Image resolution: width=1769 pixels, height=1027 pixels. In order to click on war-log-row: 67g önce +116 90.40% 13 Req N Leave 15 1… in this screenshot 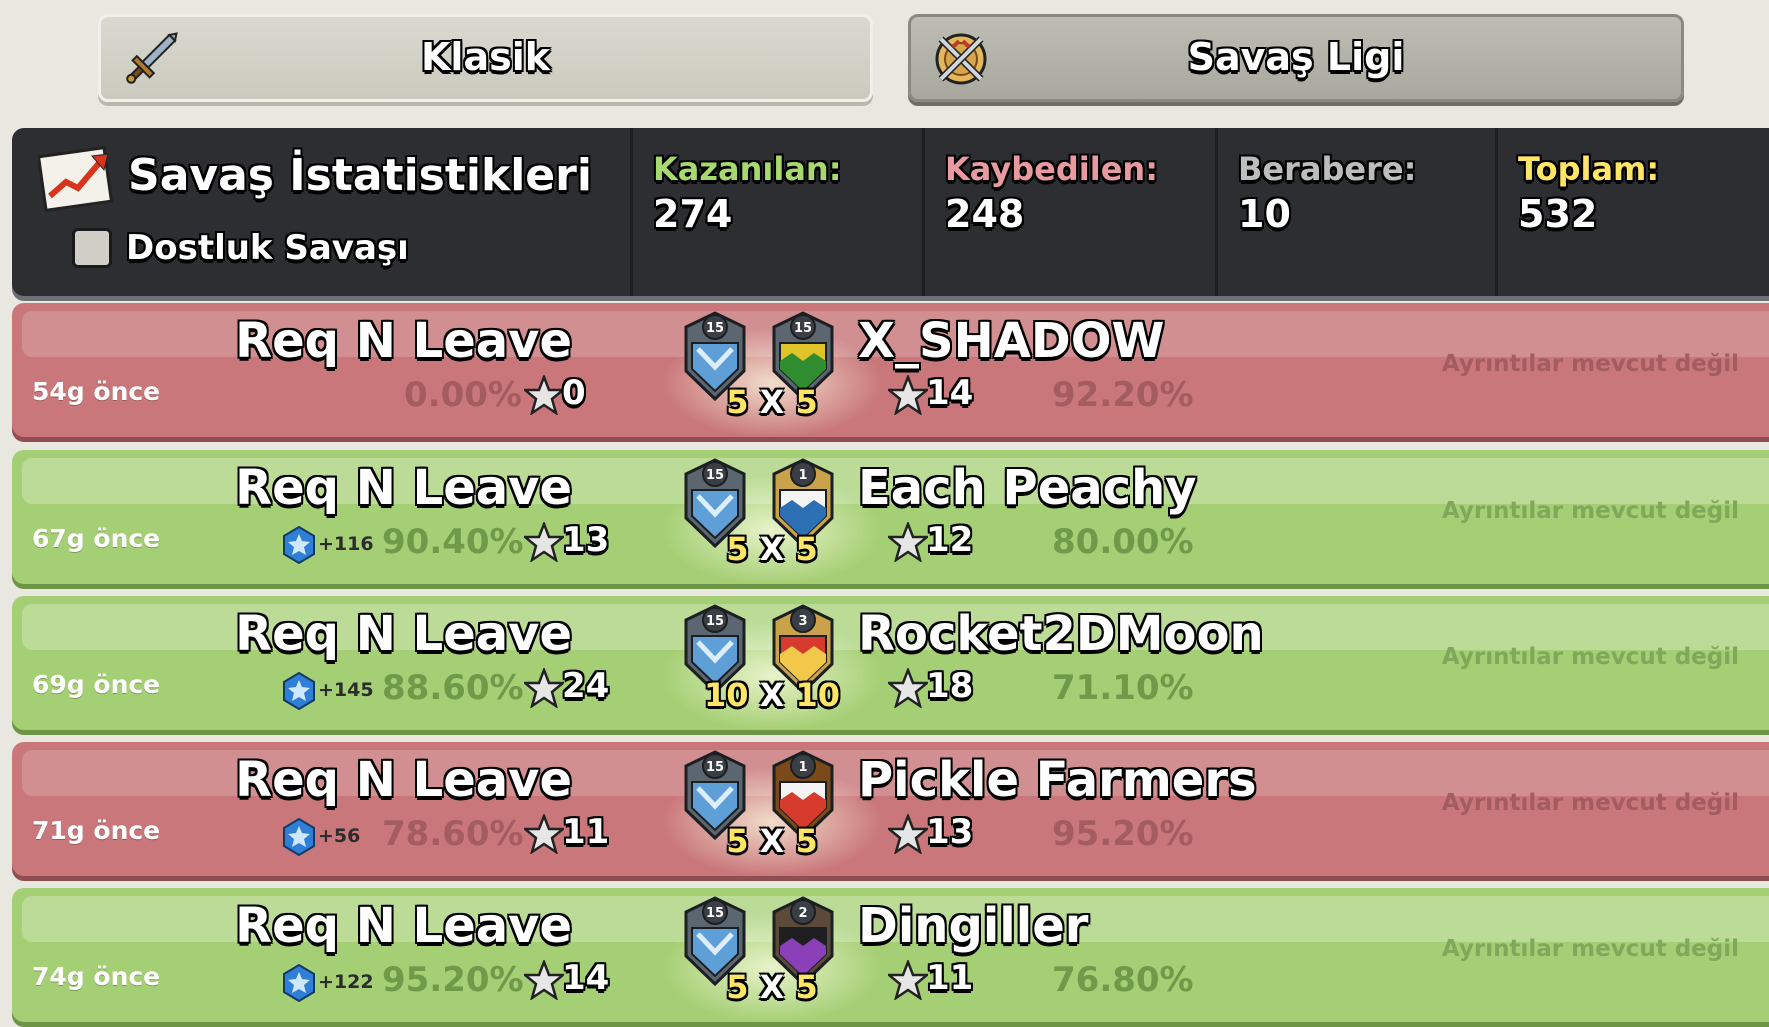, I will do `click(890, 517)`.